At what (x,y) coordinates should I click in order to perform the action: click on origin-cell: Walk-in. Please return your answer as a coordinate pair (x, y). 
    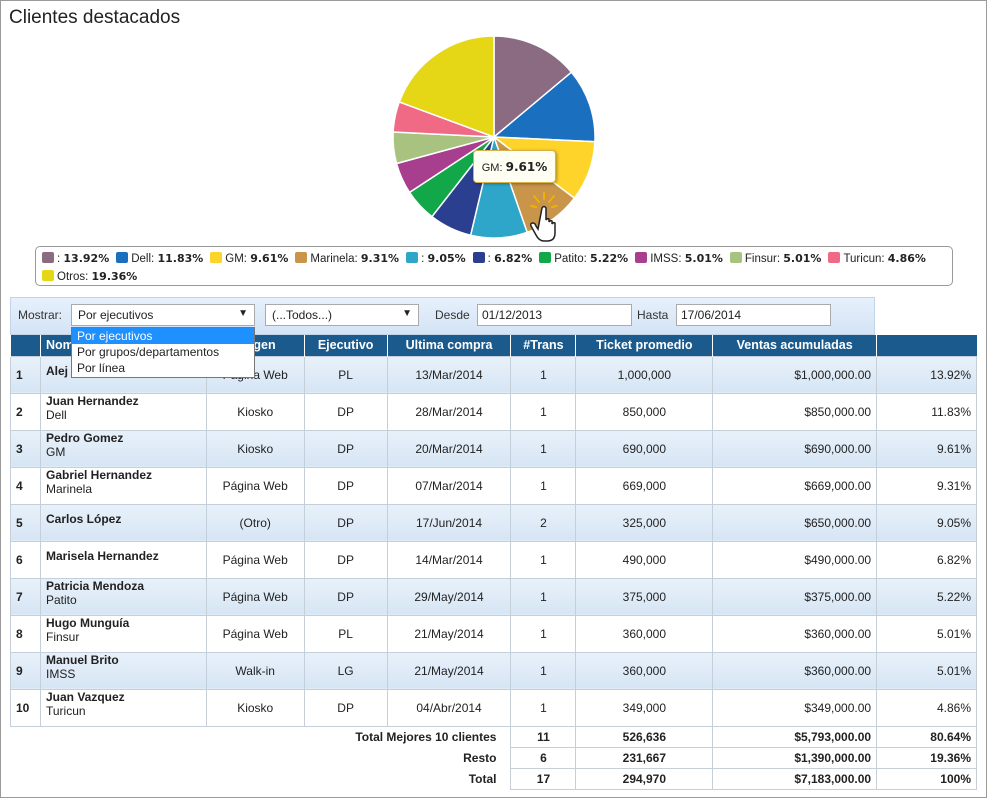
    Looking at the image, I should click on (255, 670).